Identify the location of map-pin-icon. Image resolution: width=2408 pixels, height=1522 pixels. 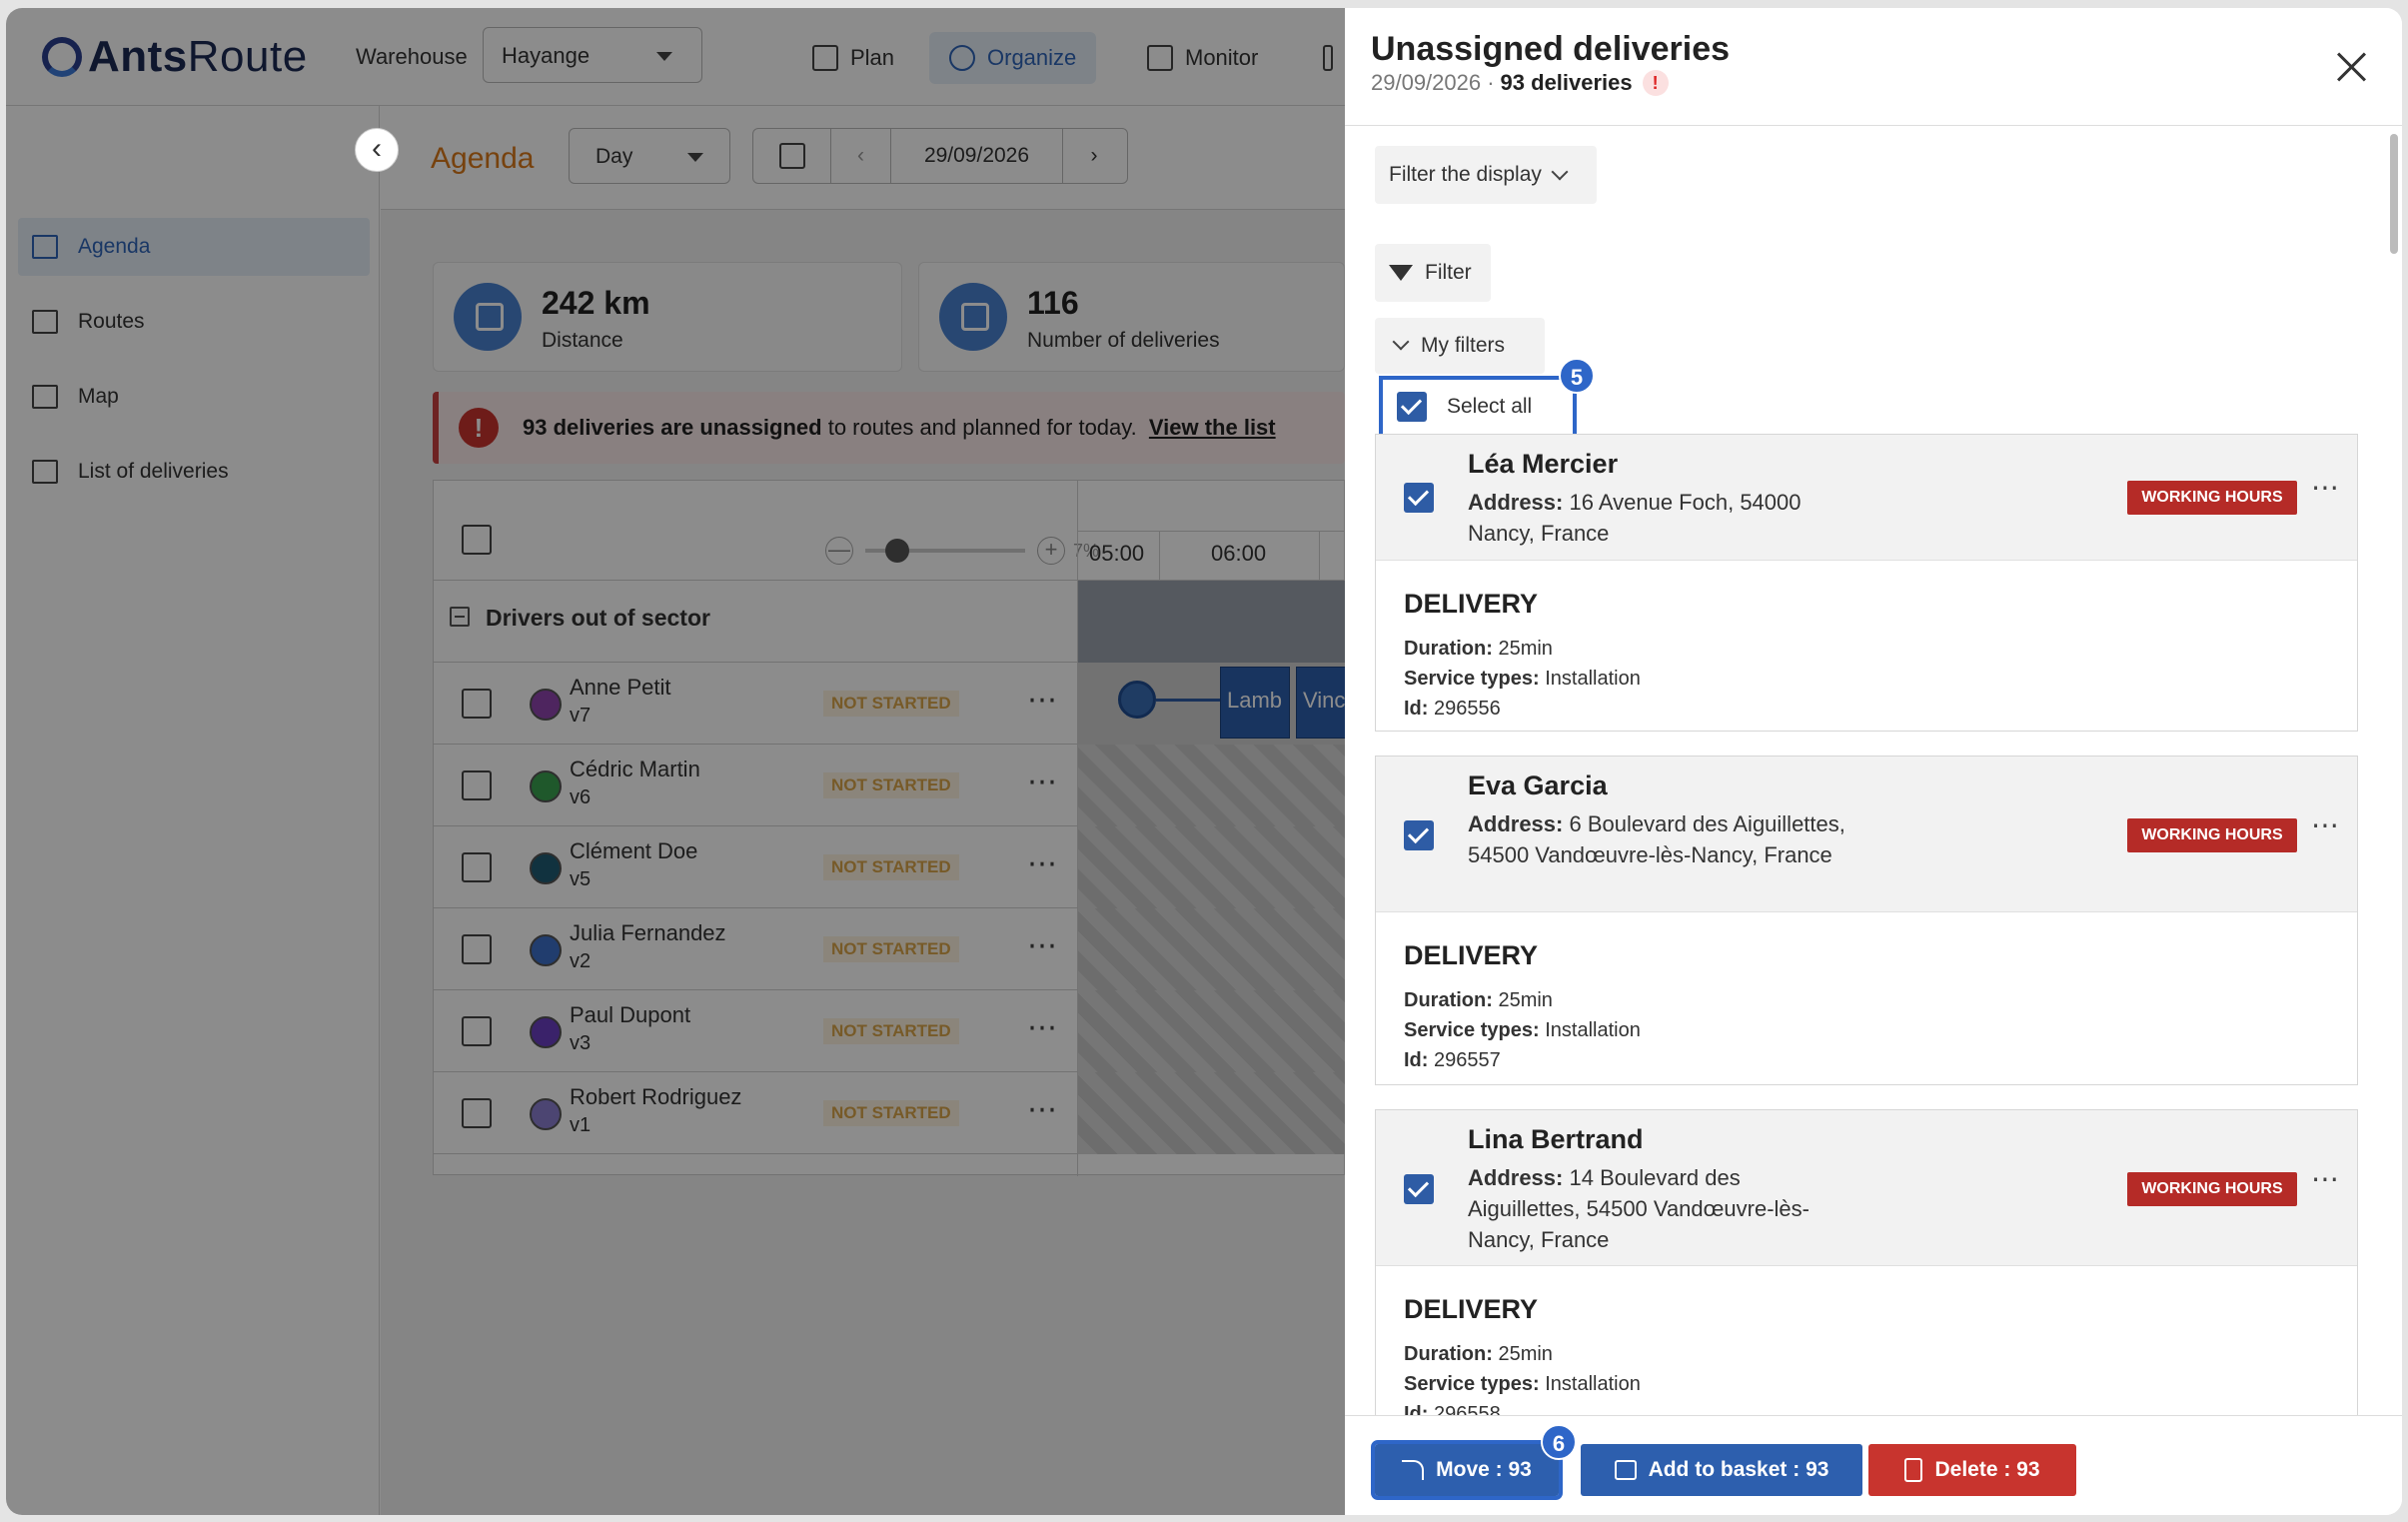
(45, 397).